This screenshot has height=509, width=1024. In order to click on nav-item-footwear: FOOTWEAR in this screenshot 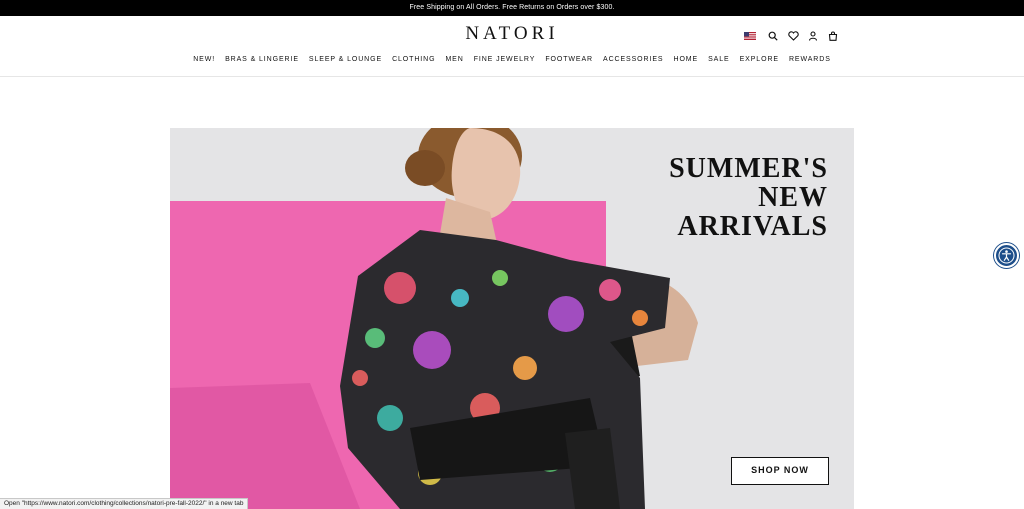, I will do `click(569, 59)`.